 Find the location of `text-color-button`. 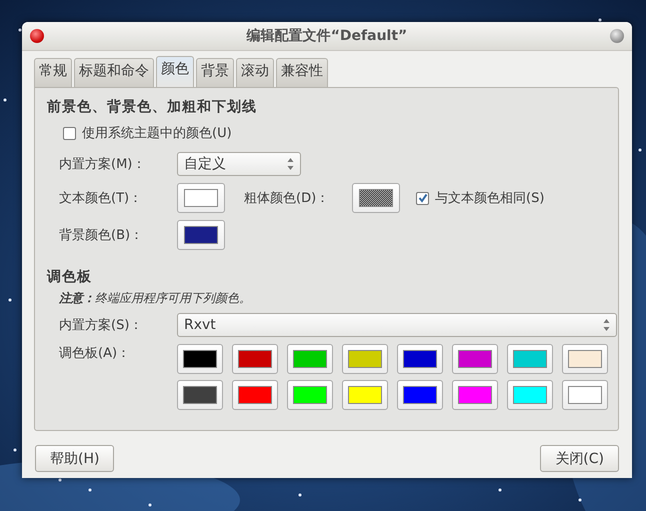

text-color-button is located at coordinates (201, 198).